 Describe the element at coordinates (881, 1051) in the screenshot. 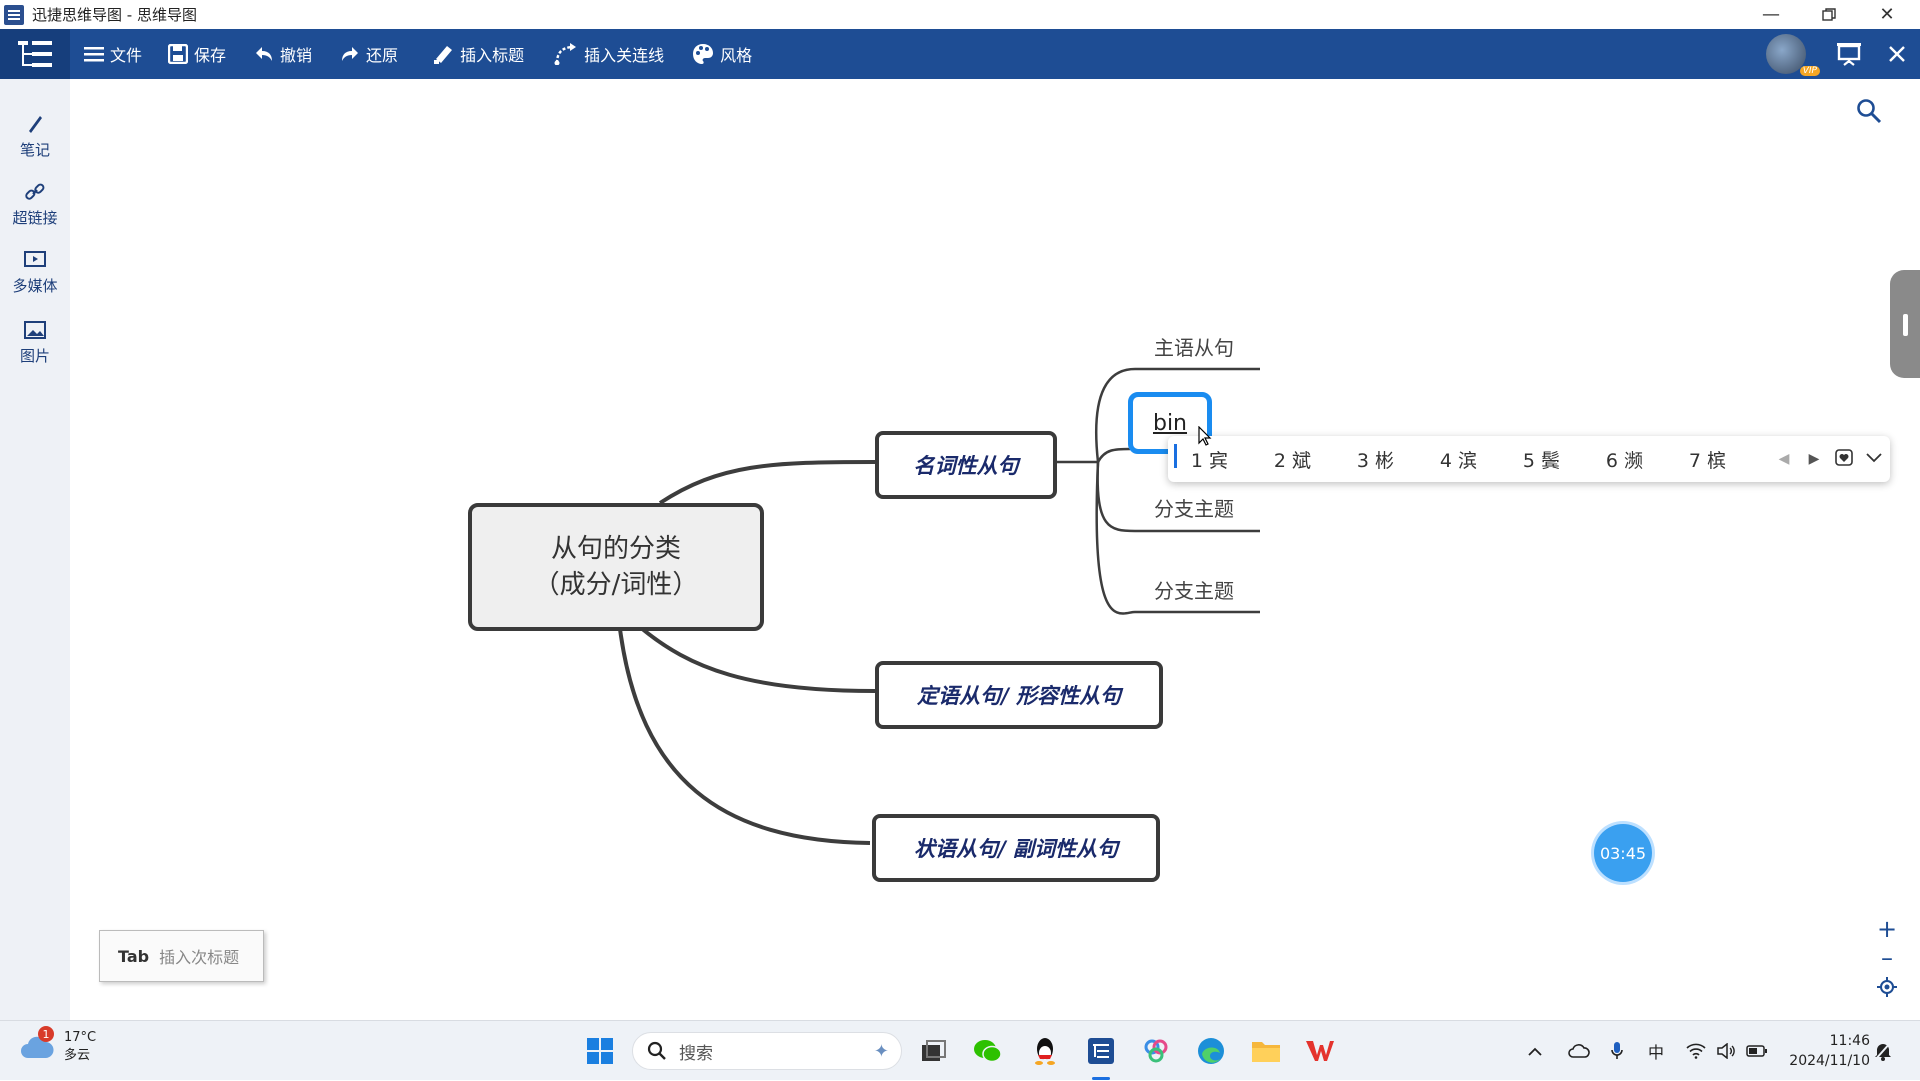

I see `search-highlight-icon: ✦` at that location.